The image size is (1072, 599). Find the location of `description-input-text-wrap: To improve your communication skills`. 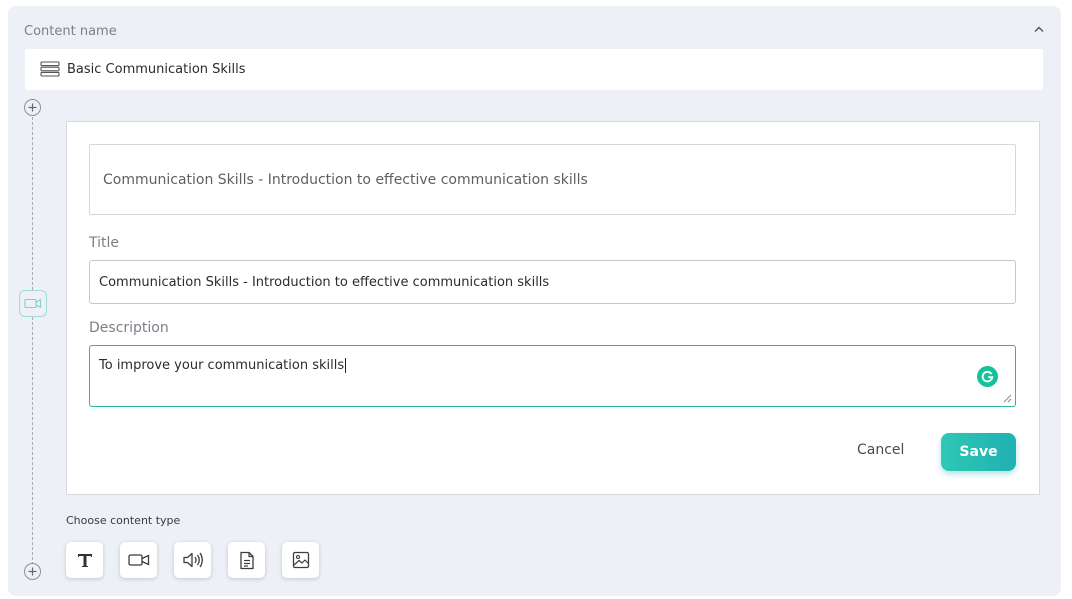

description-input-text-wrap: To improve your communication skills is located at coordinates (223, 365).